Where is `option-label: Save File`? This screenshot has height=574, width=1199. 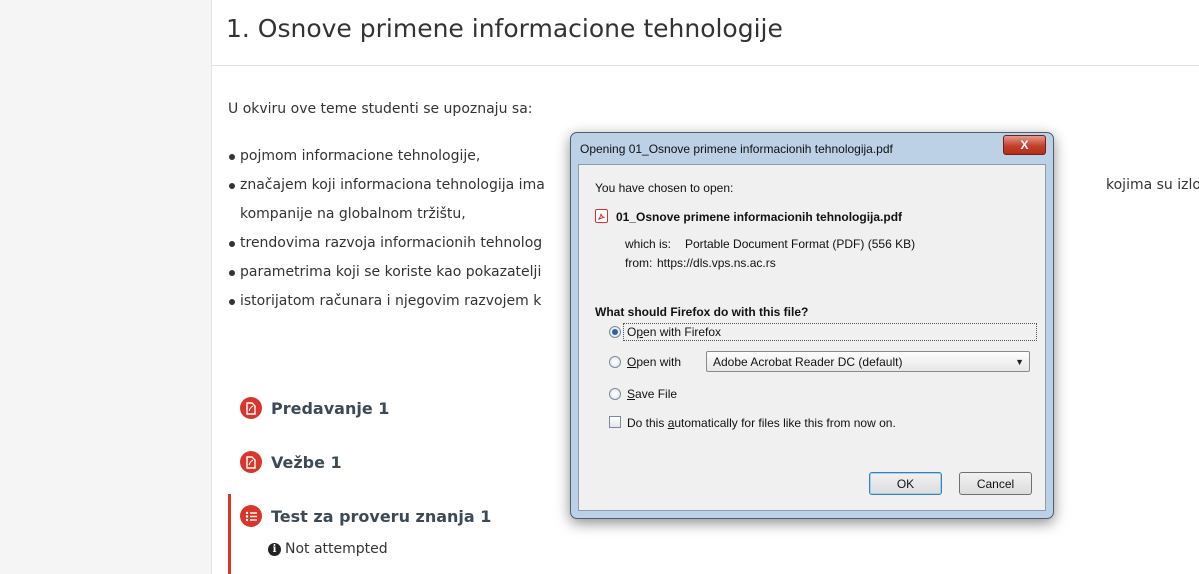
option-label: Save File is located at coordinates (652, 394).